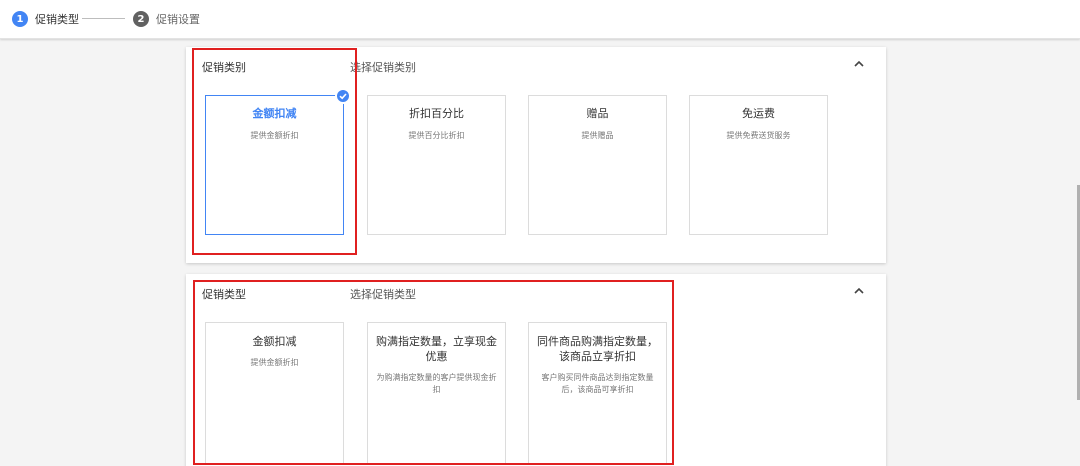 This screenshot has height=466, width=1080. I want to click on card-description: 提供免费送货服务, so click(758, 135).